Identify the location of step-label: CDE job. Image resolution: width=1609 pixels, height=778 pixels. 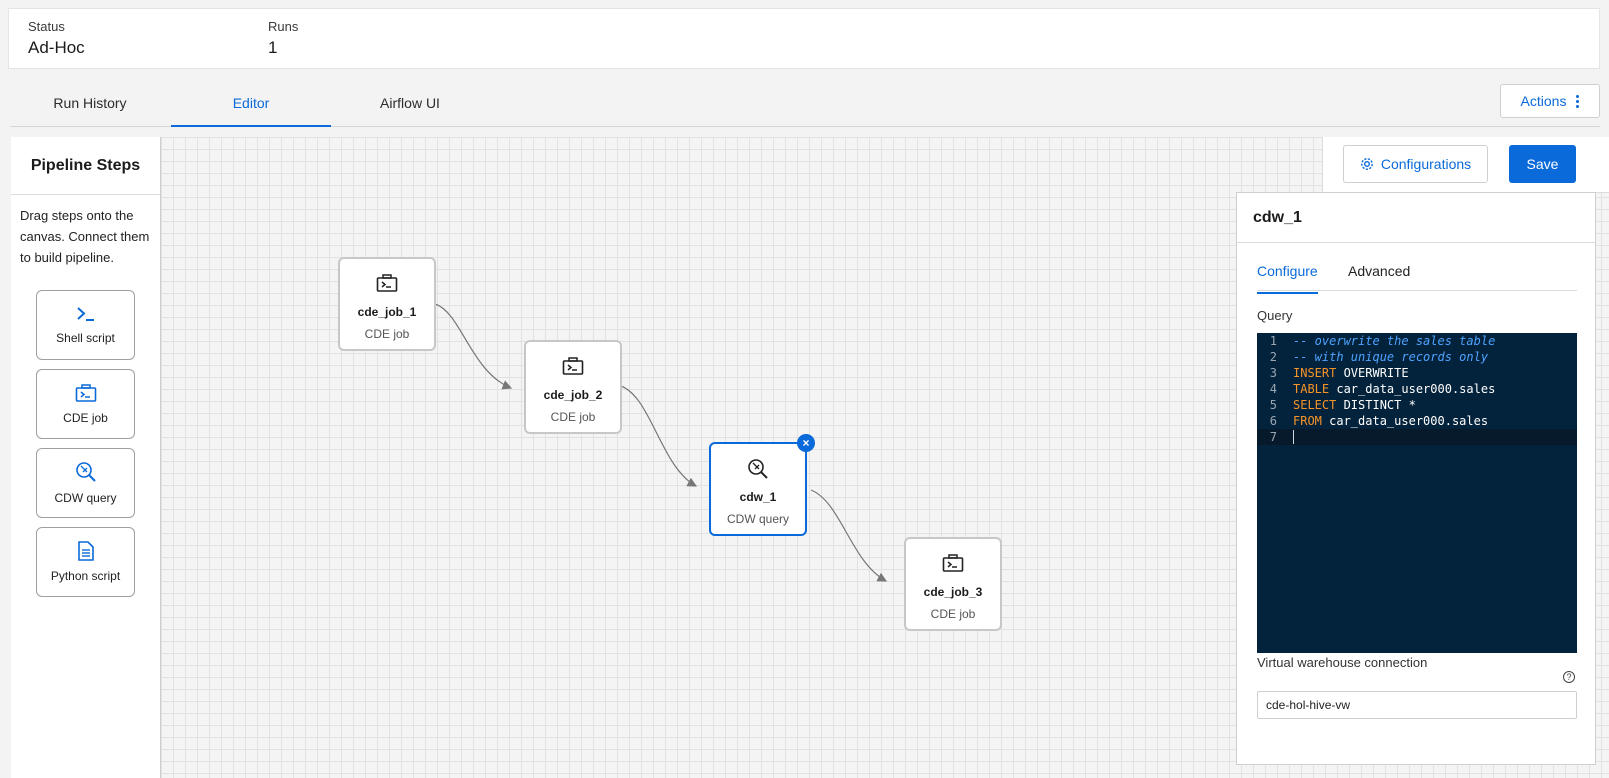
(85, 418).